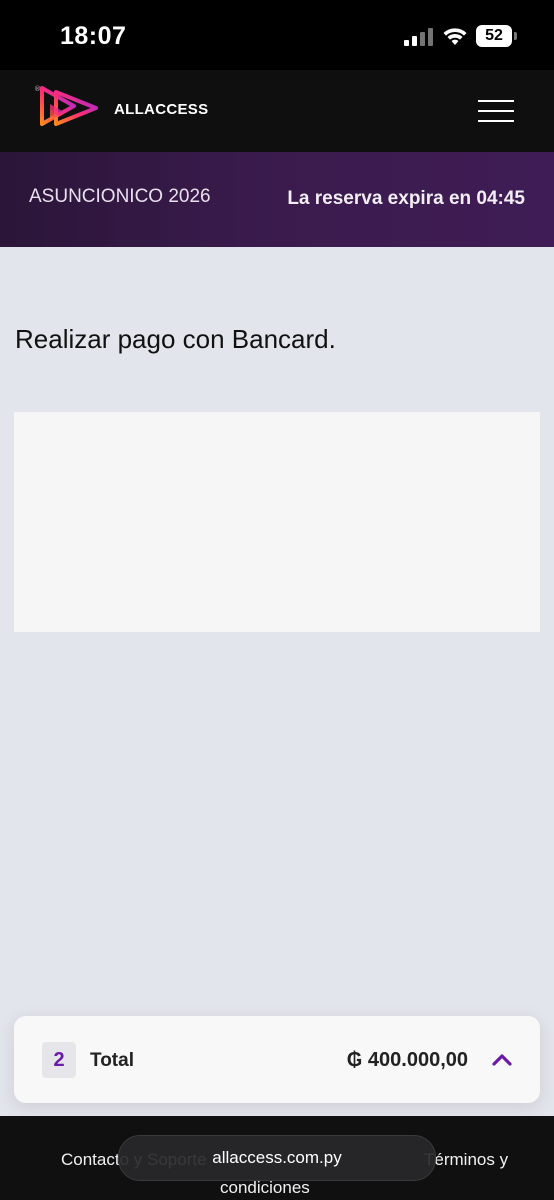 This screenshot has width=554, height=1200. I want to click on hamburger-menu-icon, so click(496, 112).